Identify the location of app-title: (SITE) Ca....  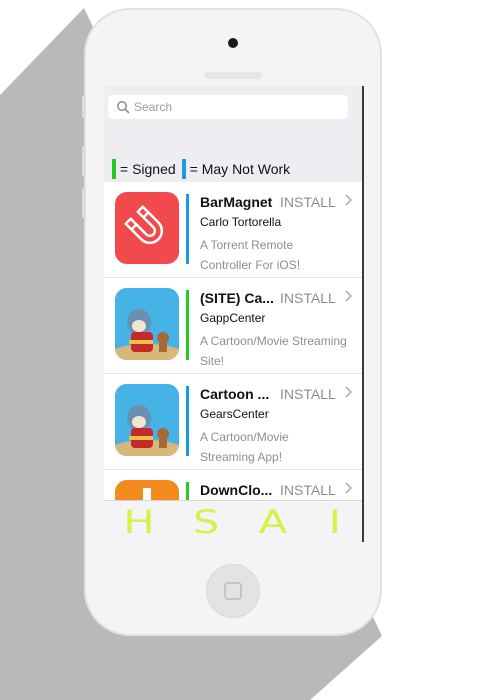
(237, 298).